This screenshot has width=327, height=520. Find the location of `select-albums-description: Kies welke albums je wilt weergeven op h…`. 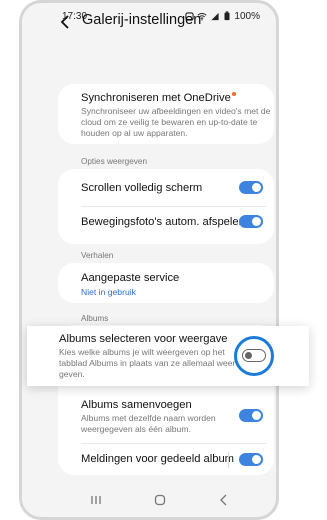

select-albums-description: Kies welke albums je wilt weergeven op h… is located at coordinates (152, 363).